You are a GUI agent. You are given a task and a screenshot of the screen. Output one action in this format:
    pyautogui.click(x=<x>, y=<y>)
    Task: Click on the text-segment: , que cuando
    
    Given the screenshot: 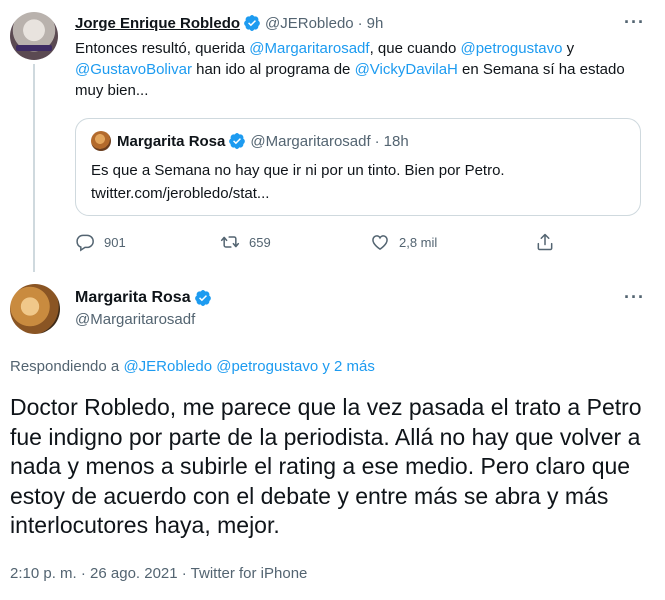 What is the action you would take?
    pyautogui.click(x=415, y=48)
    